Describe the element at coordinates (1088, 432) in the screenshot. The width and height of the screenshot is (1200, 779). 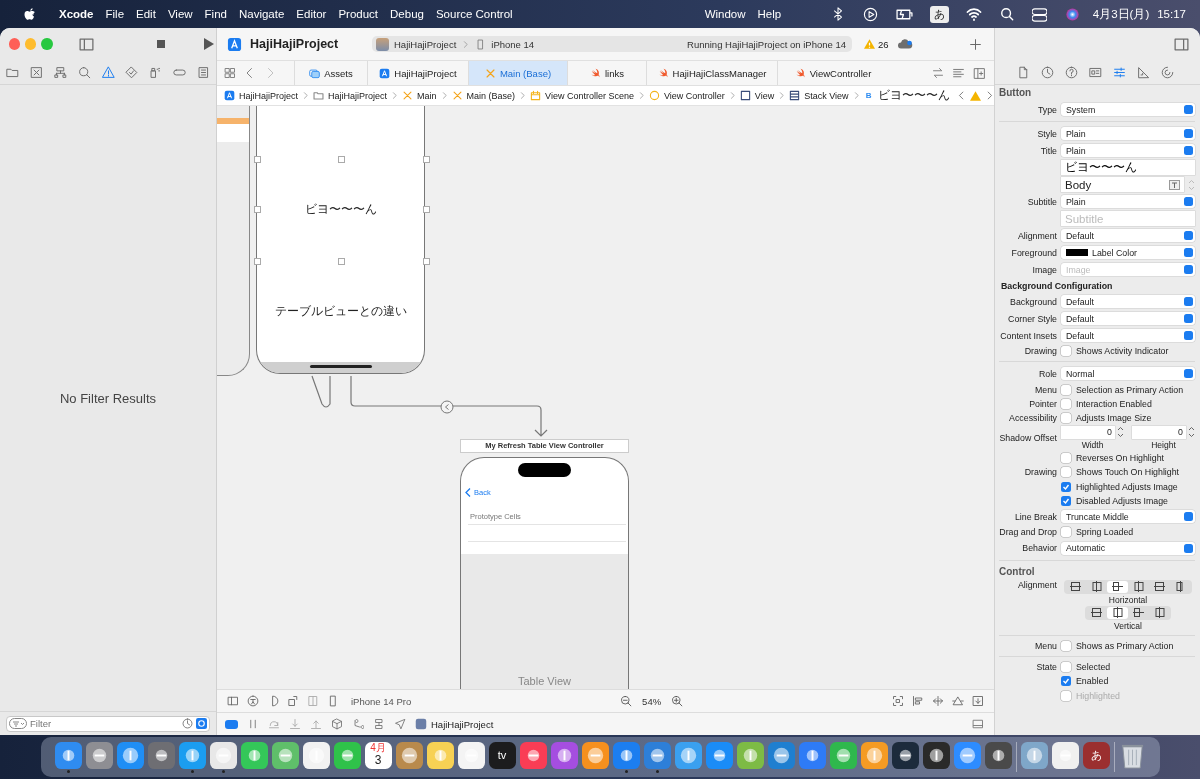
I see `number-field: 0` at that location.